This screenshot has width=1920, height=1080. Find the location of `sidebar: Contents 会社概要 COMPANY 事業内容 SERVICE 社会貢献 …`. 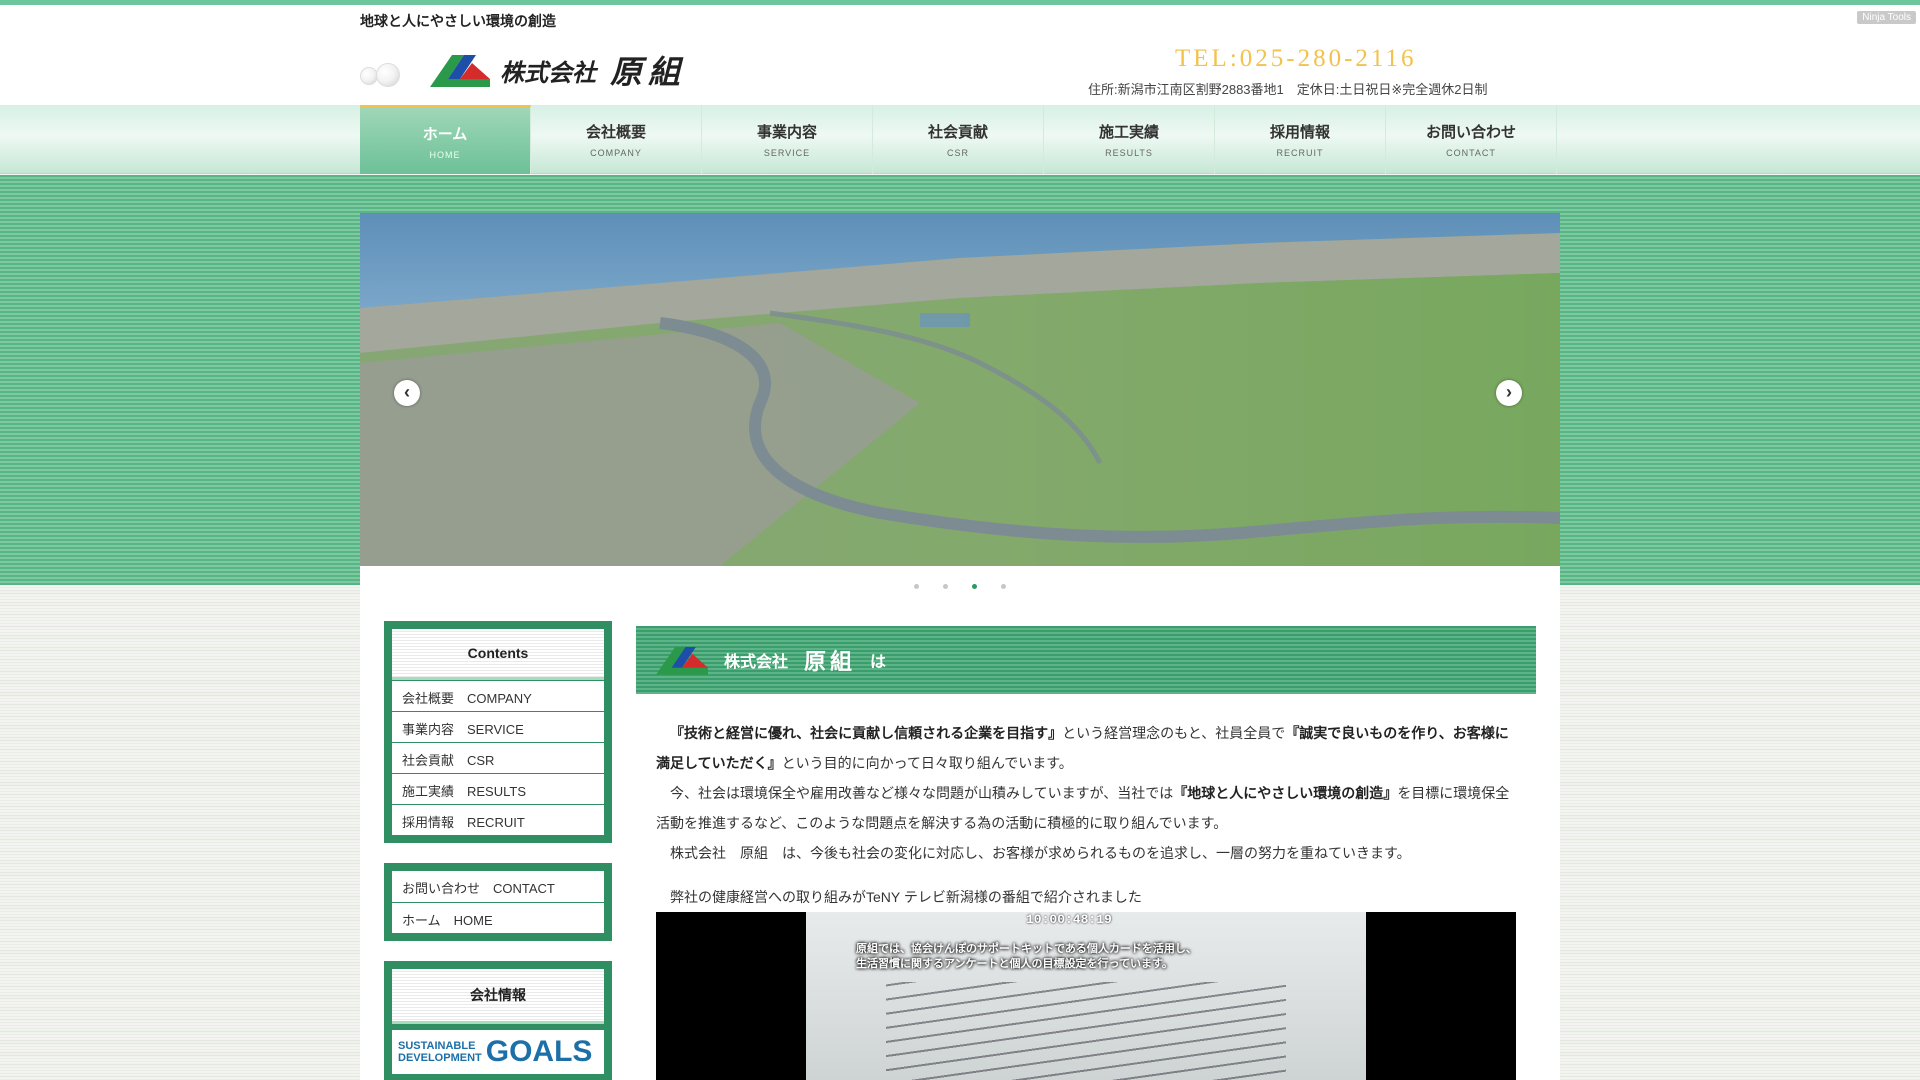

sidebar: Contents 会社概要 COMPANY 事業内容 SERVICE 社会貢献 … is located at coordinates (498, 850).